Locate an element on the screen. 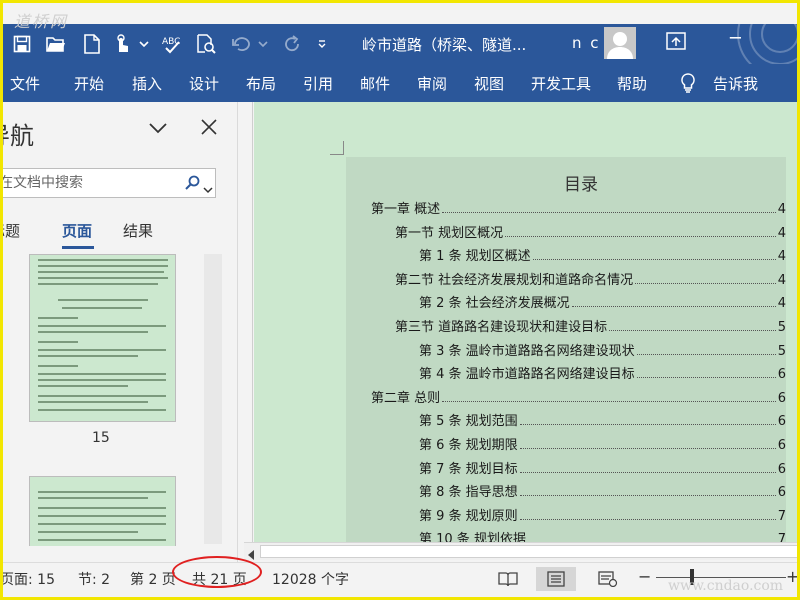  zoom-in-button: + is located at coordinates (792, 576).